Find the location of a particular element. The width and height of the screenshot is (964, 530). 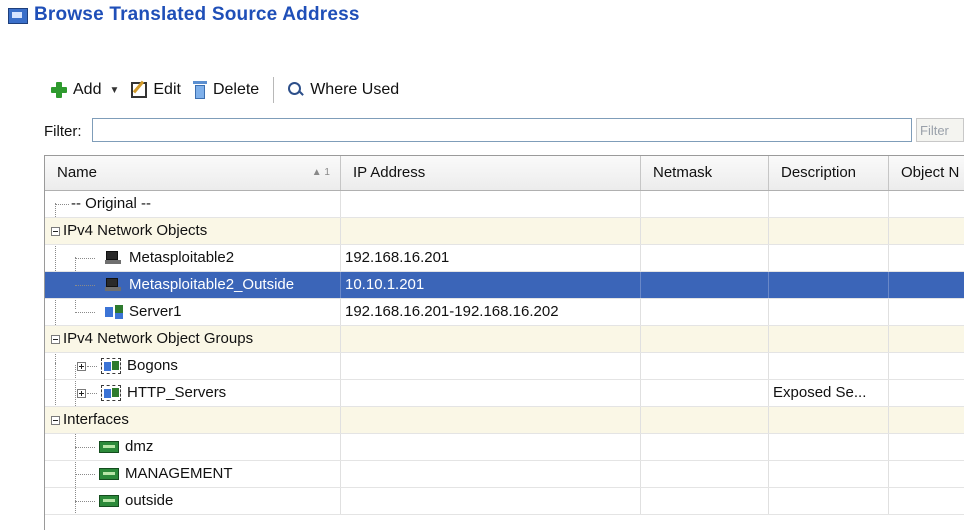

delete-button: Delete is located at coordinates (226, 90).